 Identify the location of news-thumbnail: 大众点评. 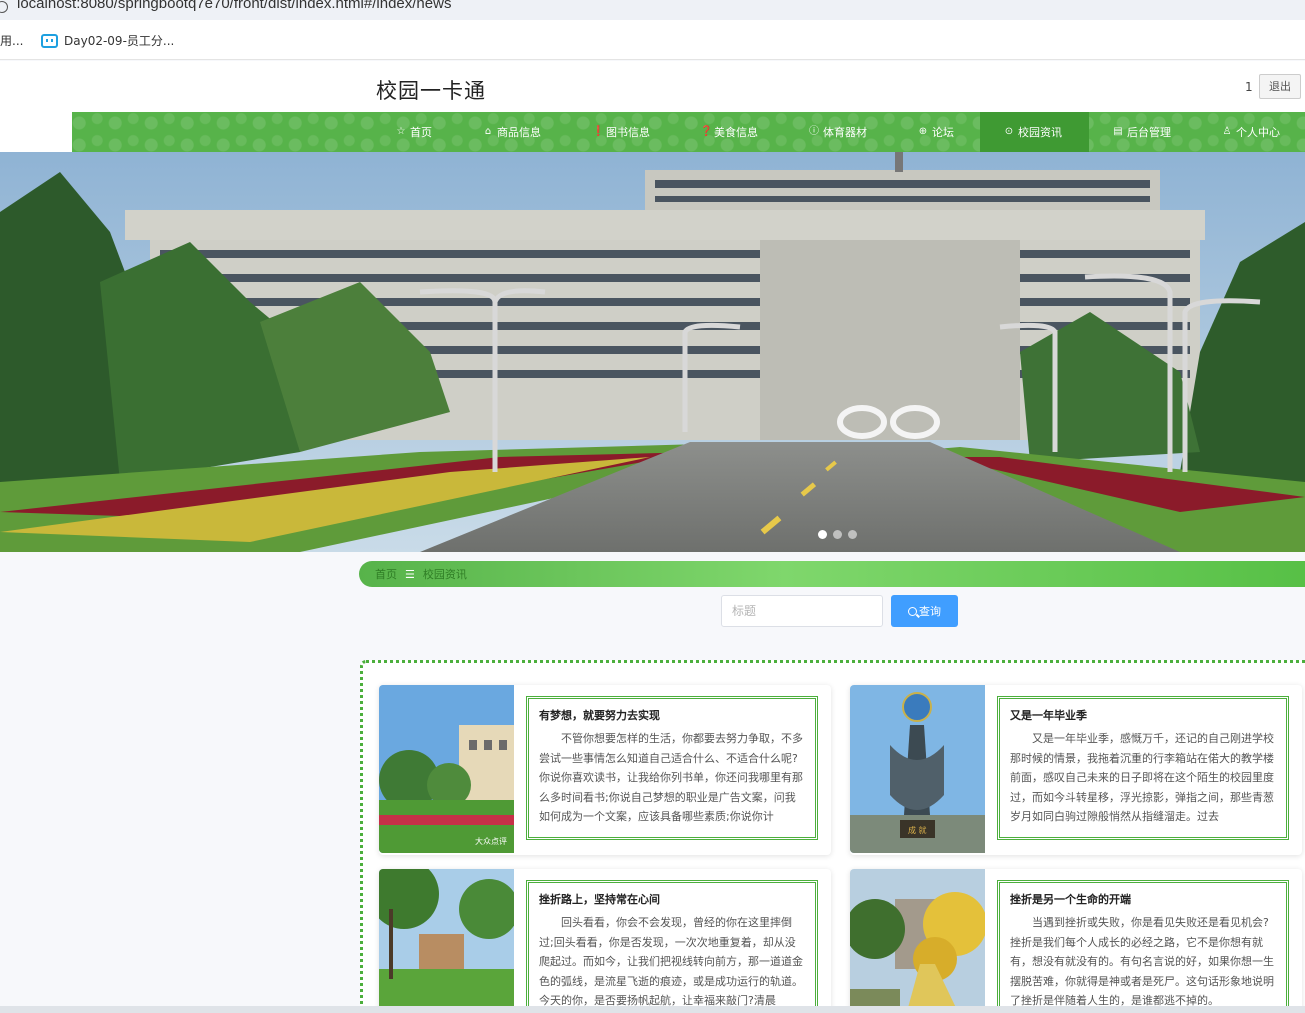
(446, 769).